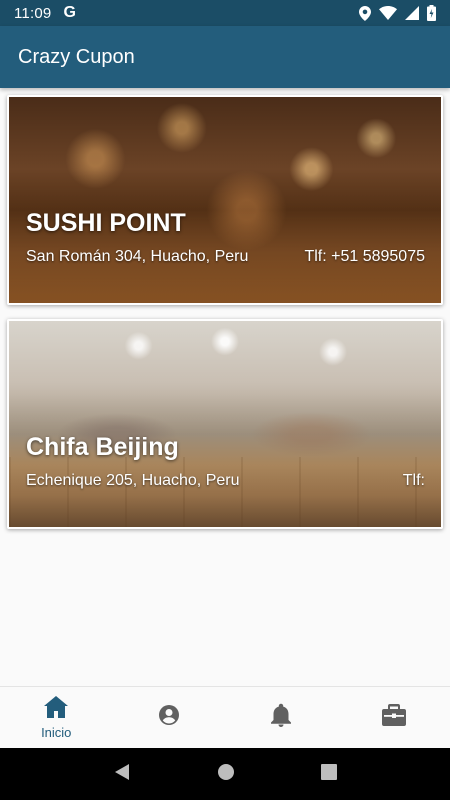  What do you see at coordinates (364, 256) in the screenshot?
I see `restaurant-phone: Tlf: +51 5895075` at bounding box center [364, 256].